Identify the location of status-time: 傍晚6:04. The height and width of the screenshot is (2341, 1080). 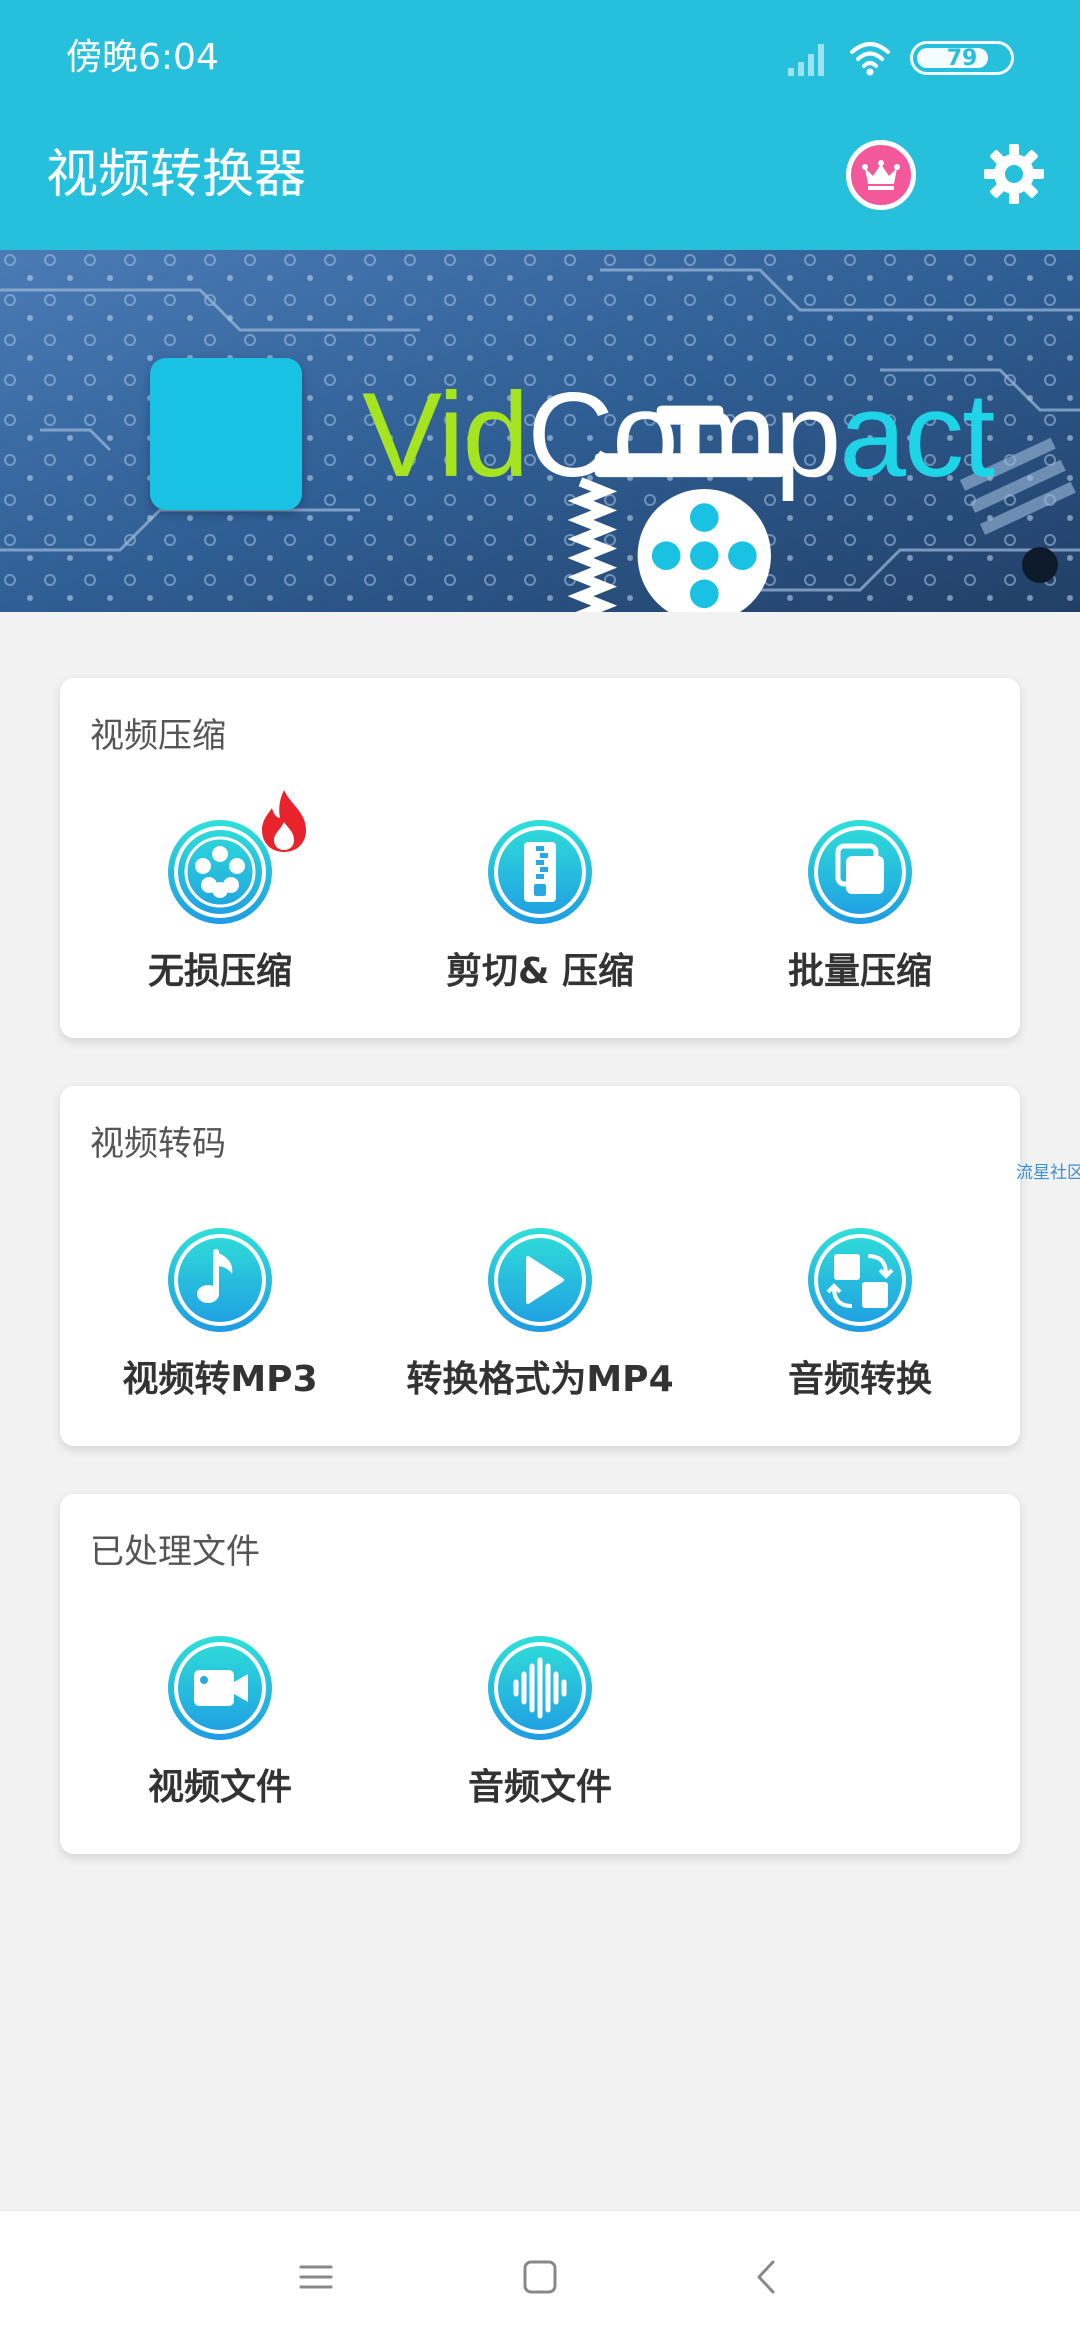
(142, 57).